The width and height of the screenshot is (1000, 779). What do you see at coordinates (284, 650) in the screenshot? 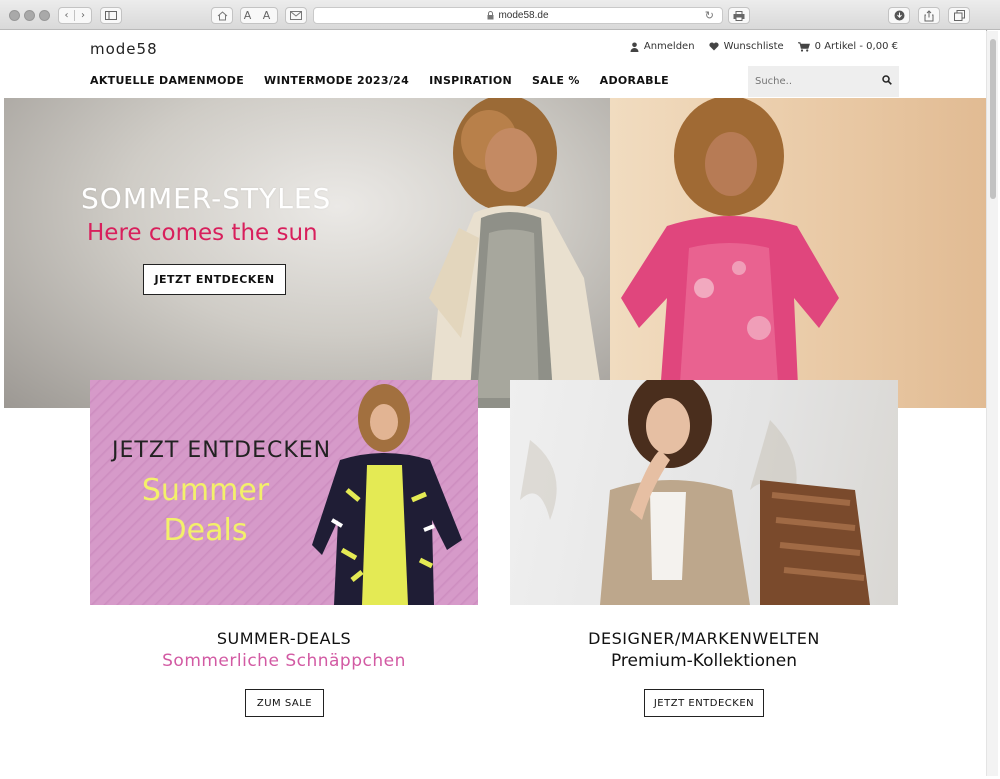
I see `summer-deals-caption: SUMMER-DEALS Sommerliche Schnäppchen` at bounding box center [284, 650].